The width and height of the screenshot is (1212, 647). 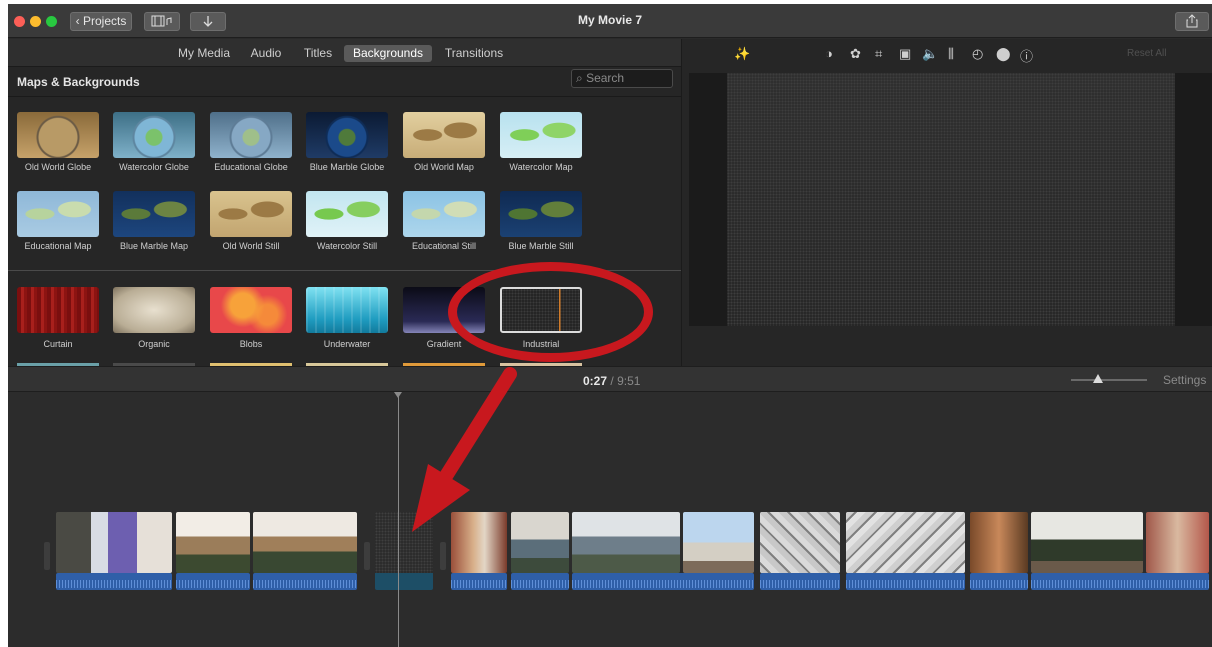 I want to click on speed-icon: ◴, so click(x=977, y=54).